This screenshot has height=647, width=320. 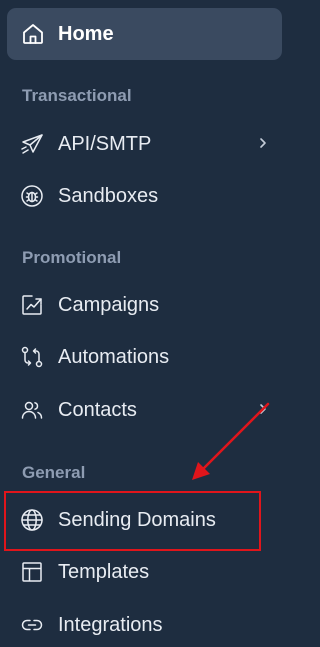 I want to click on sidebar-item-sending-domains: Sending Domains, so click(x=141, y=520).